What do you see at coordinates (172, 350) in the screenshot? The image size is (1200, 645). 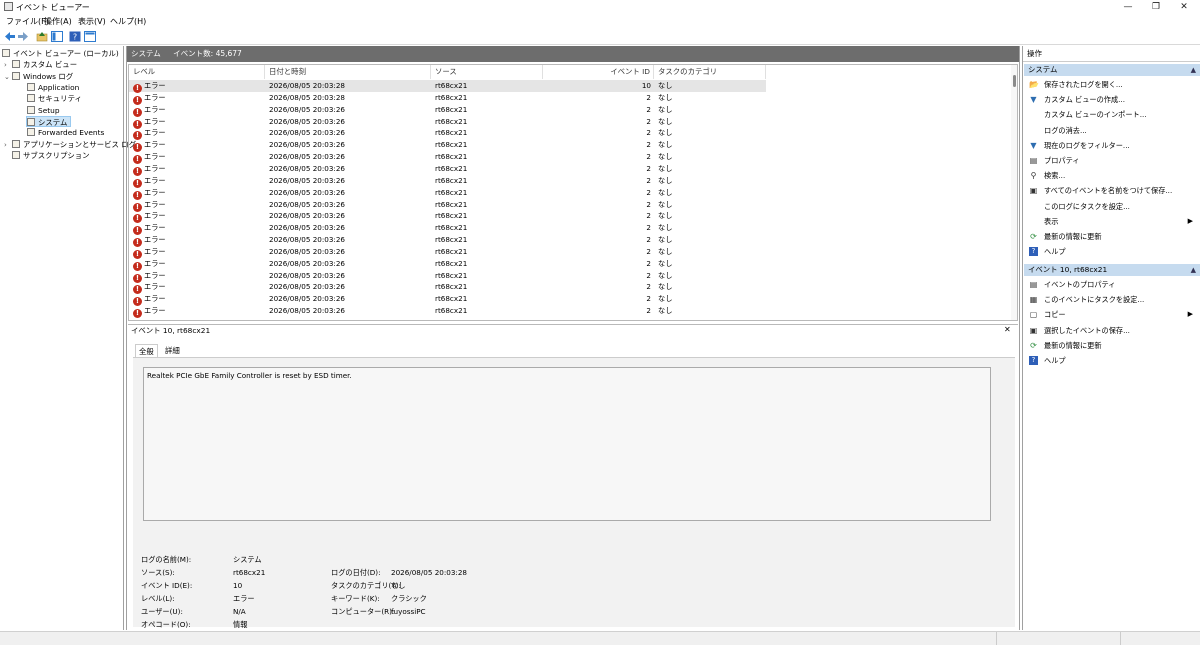 I see `tab-details: 詳細` at bounding box center [172, 350].